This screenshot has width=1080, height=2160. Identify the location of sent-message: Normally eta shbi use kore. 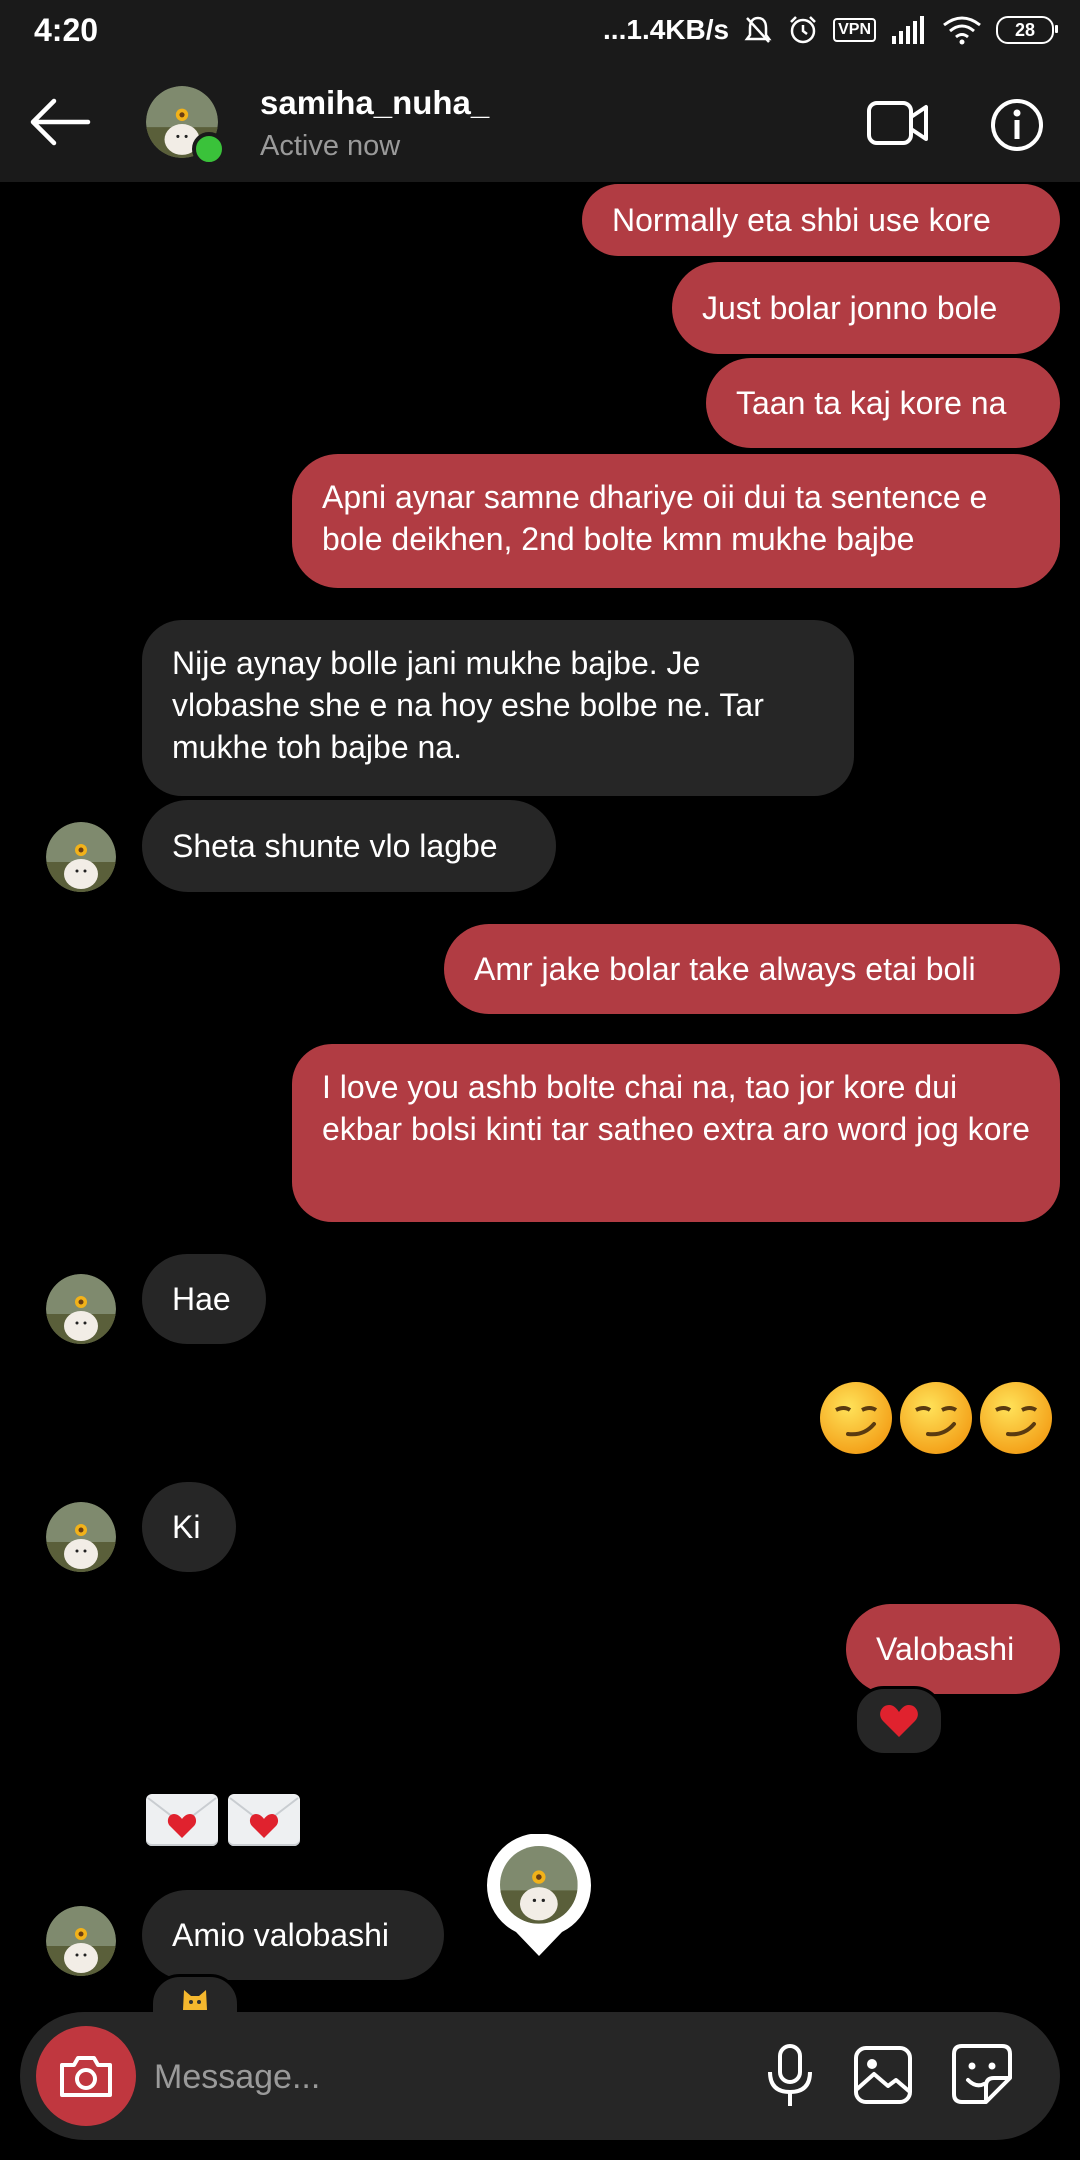
(821, 220).